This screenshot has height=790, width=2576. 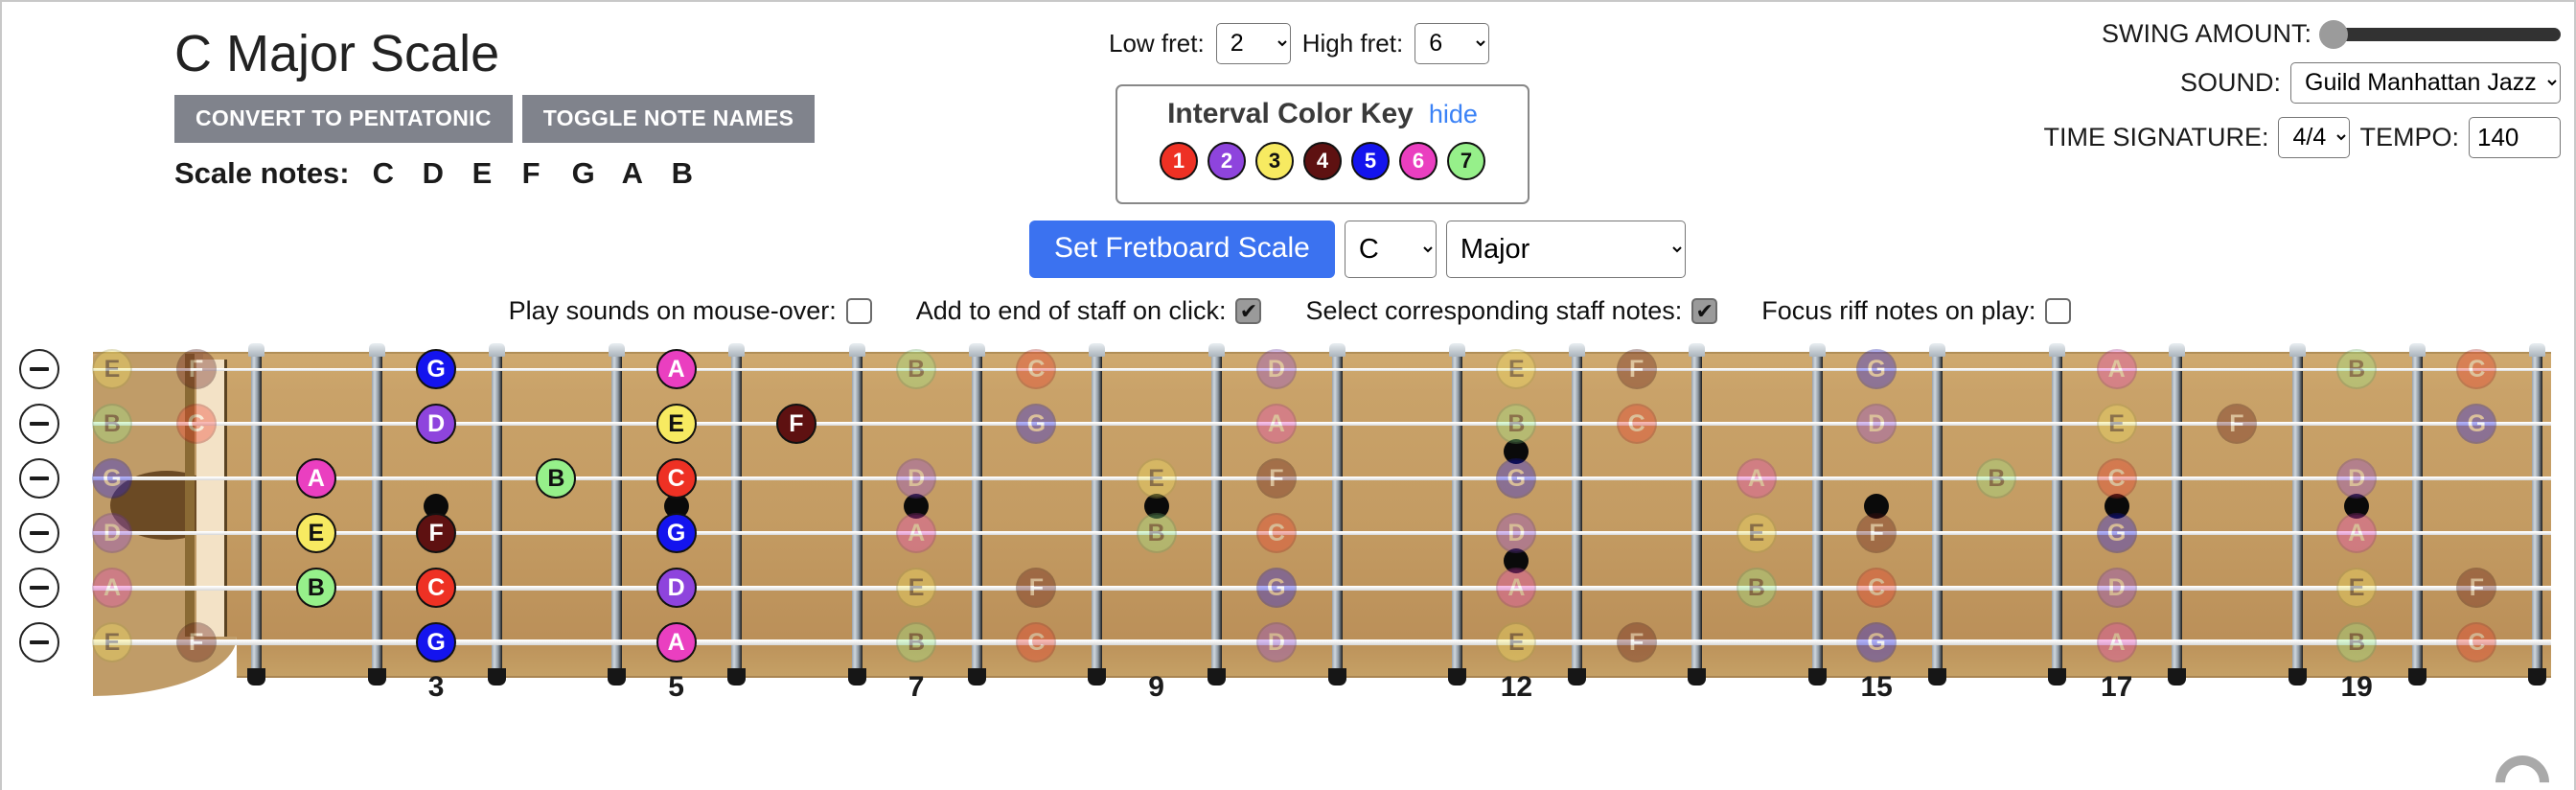 What do you see at coordinates (676, 369) in the screenshot?
I see `note-marker-s1-f5-A: A` at bounding box center [676, 369].